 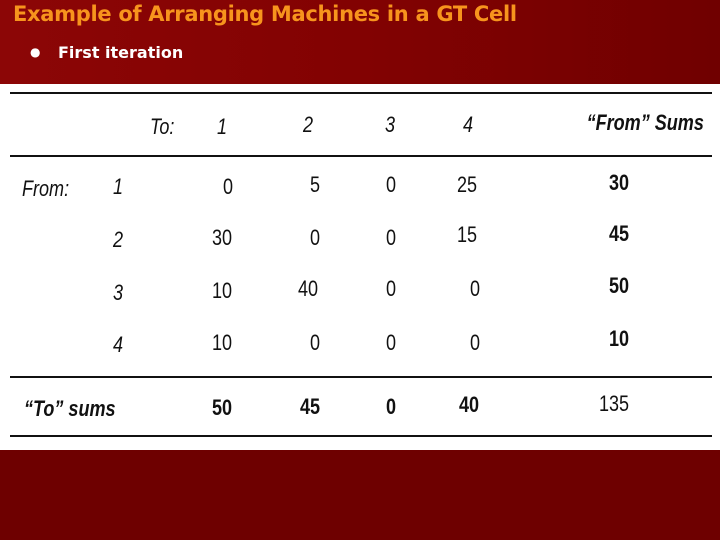 What do you see at coordinates (619, 182) in the screenshot?
I see `from-sum-cell: 30` at bounding box center [619, 182].